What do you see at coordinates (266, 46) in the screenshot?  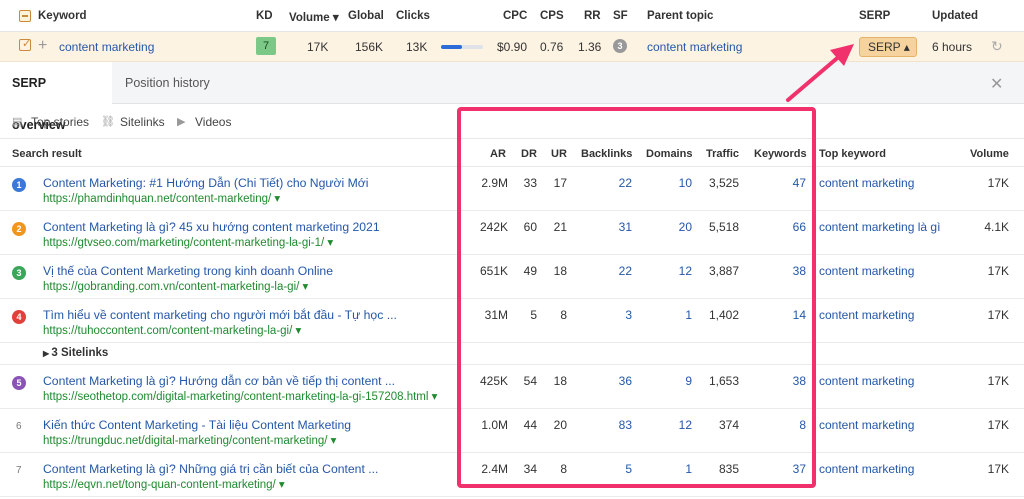 I see `kd-badge: 7` at bounding box center [266, 46].